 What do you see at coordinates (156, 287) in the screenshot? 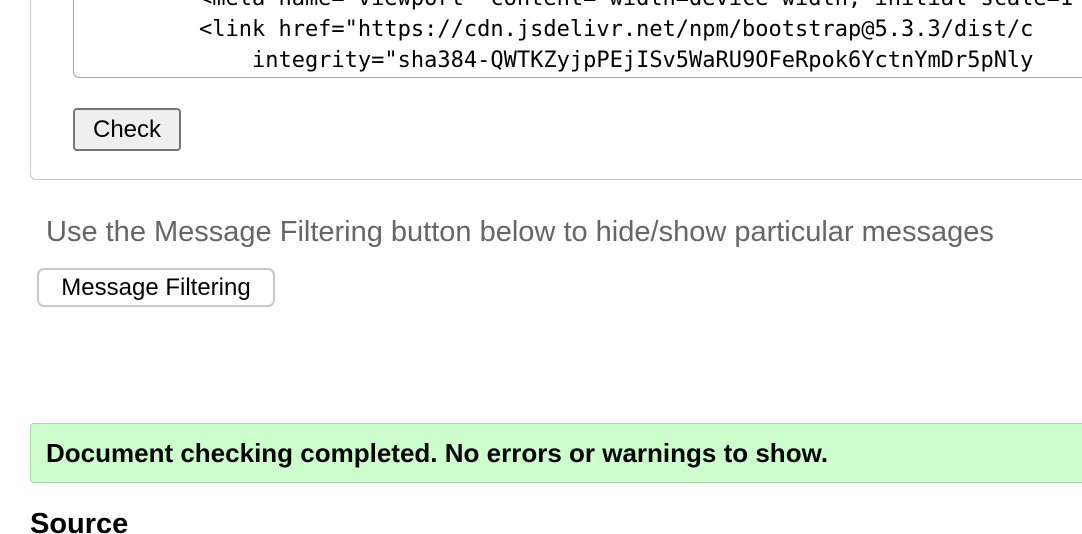
I see `message-filtering-button: Message Filtering` at bounding box center [156, 287].